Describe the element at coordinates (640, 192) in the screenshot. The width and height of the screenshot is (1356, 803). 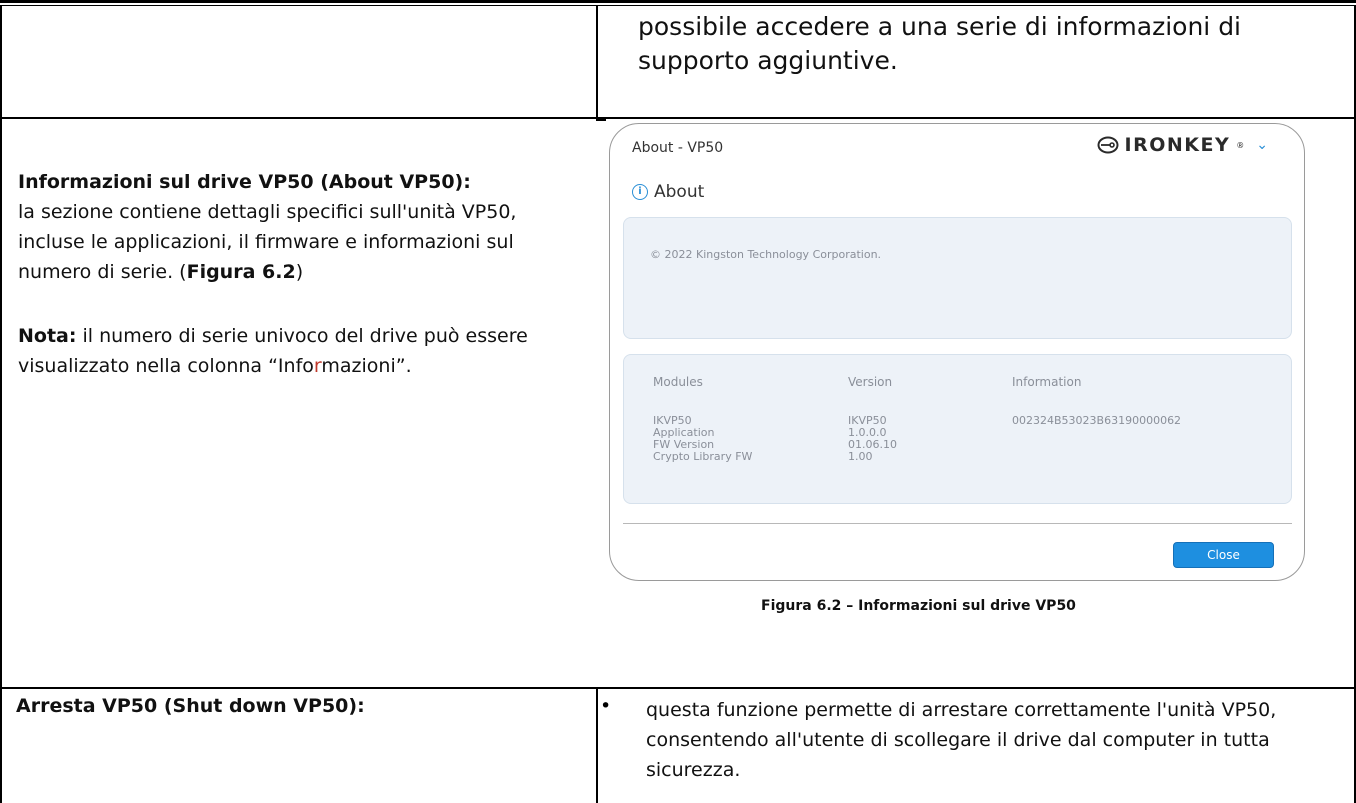
I see `info-icon: i` at that location.